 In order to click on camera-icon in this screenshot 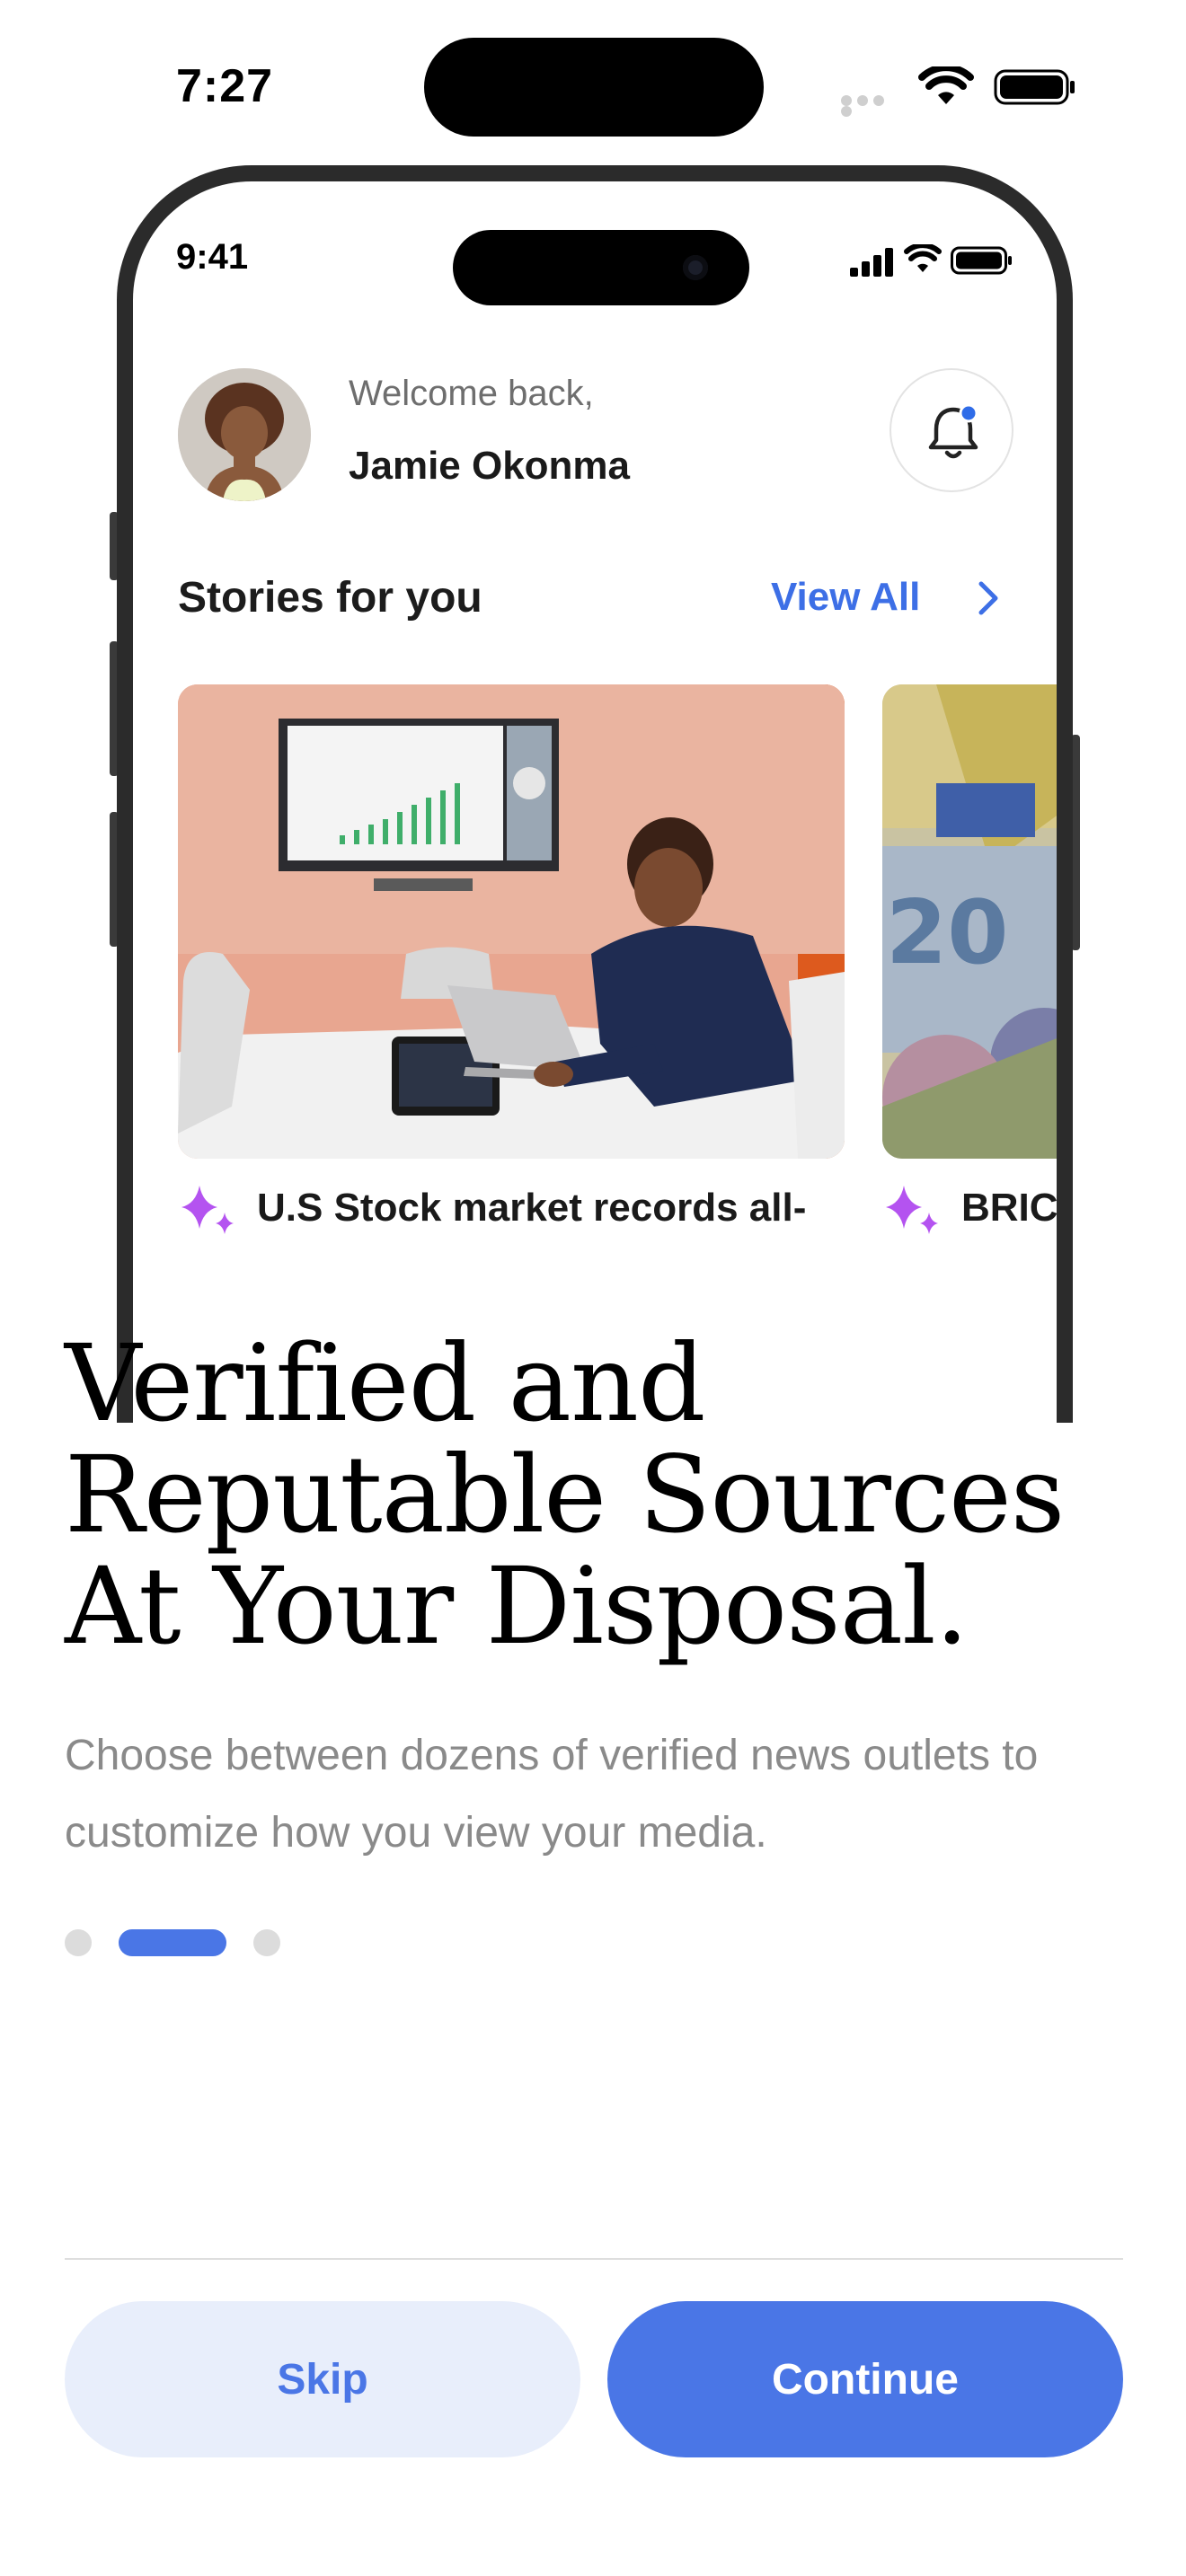, I will do `click(695, 267)`.